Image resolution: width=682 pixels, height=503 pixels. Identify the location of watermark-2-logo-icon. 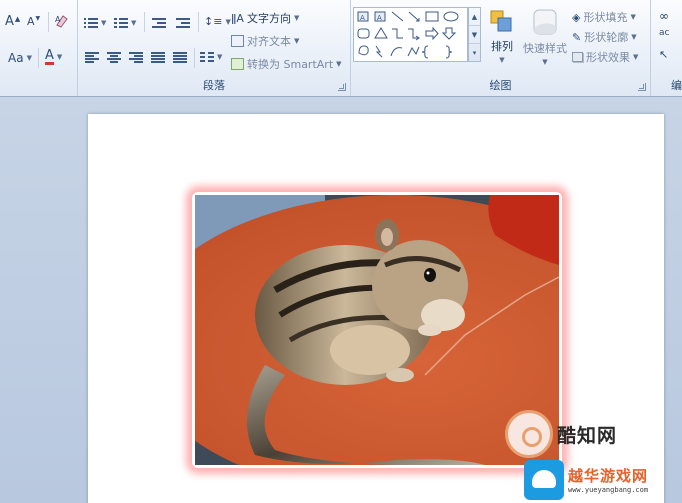
(544, 479).